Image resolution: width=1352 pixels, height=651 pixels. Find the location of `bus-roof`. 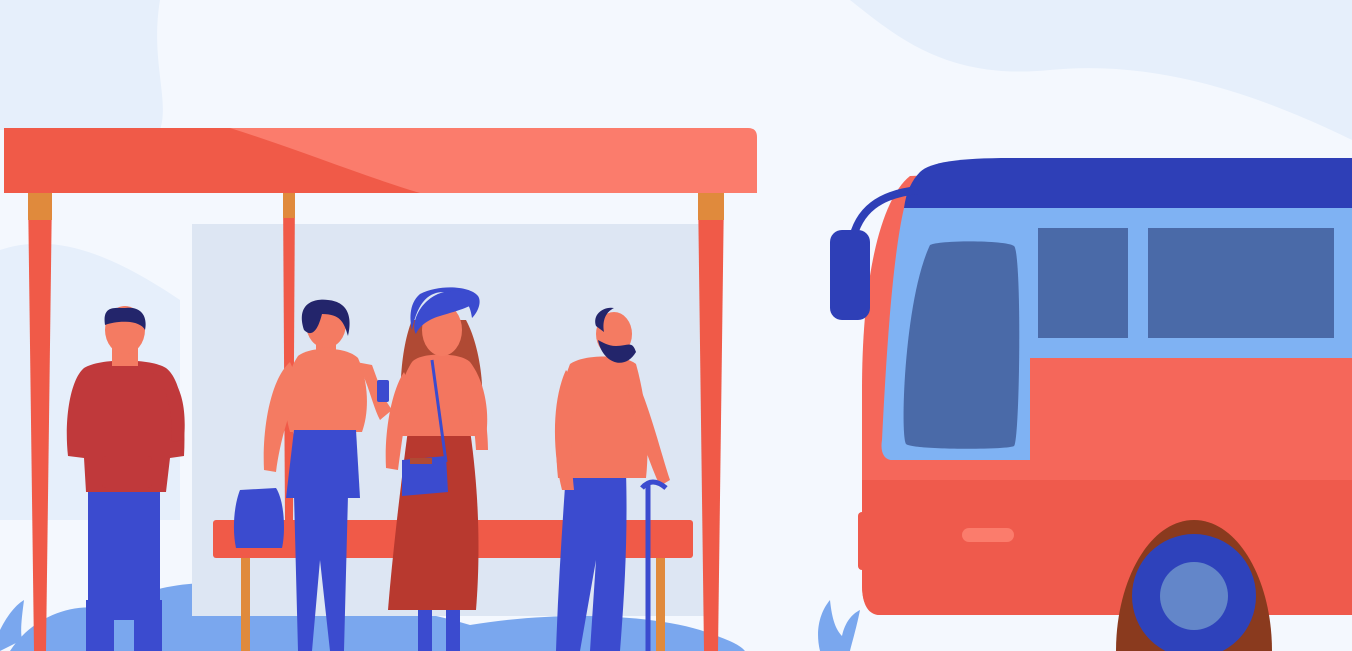

bus-roof is located at coordinates (1128, 183).